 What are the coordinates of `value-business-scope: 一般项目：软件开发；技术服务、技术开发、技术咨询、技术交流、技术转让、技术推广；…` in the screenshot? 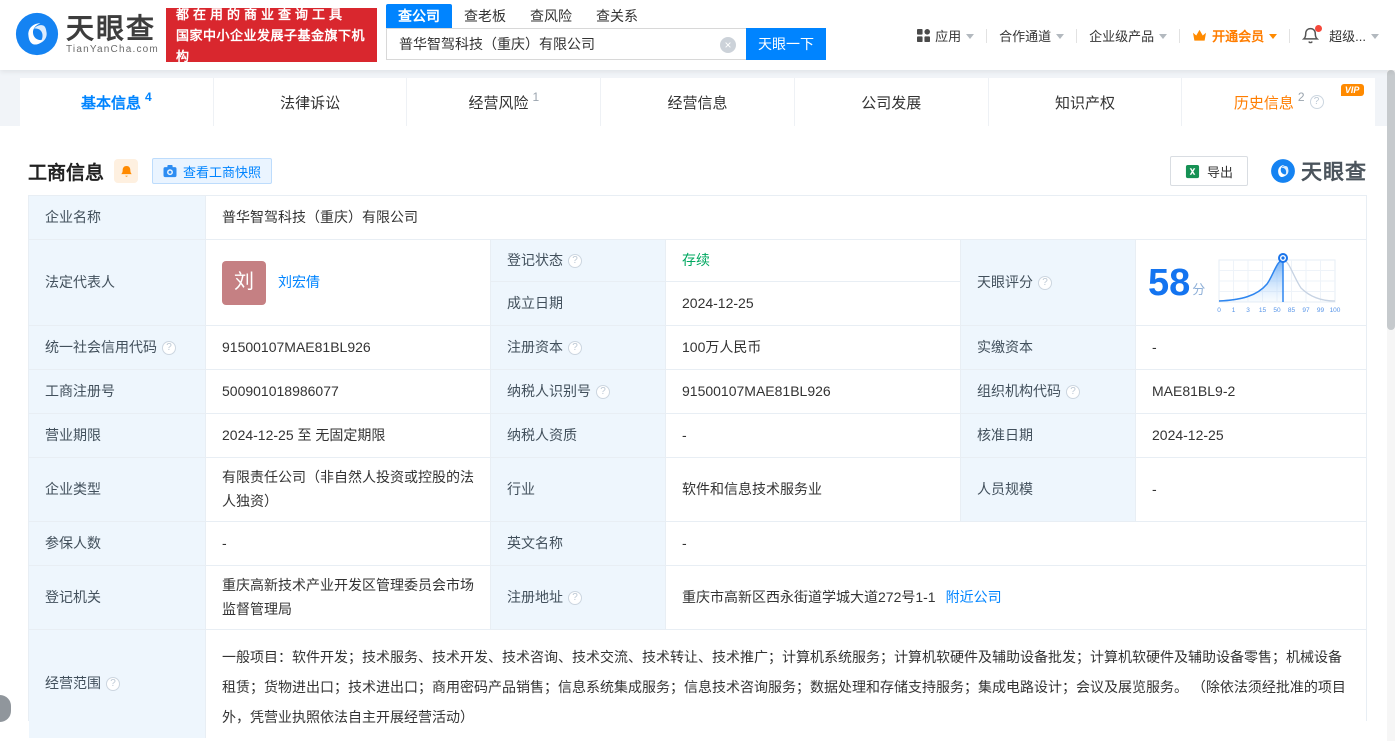 It's located at (786, 684).